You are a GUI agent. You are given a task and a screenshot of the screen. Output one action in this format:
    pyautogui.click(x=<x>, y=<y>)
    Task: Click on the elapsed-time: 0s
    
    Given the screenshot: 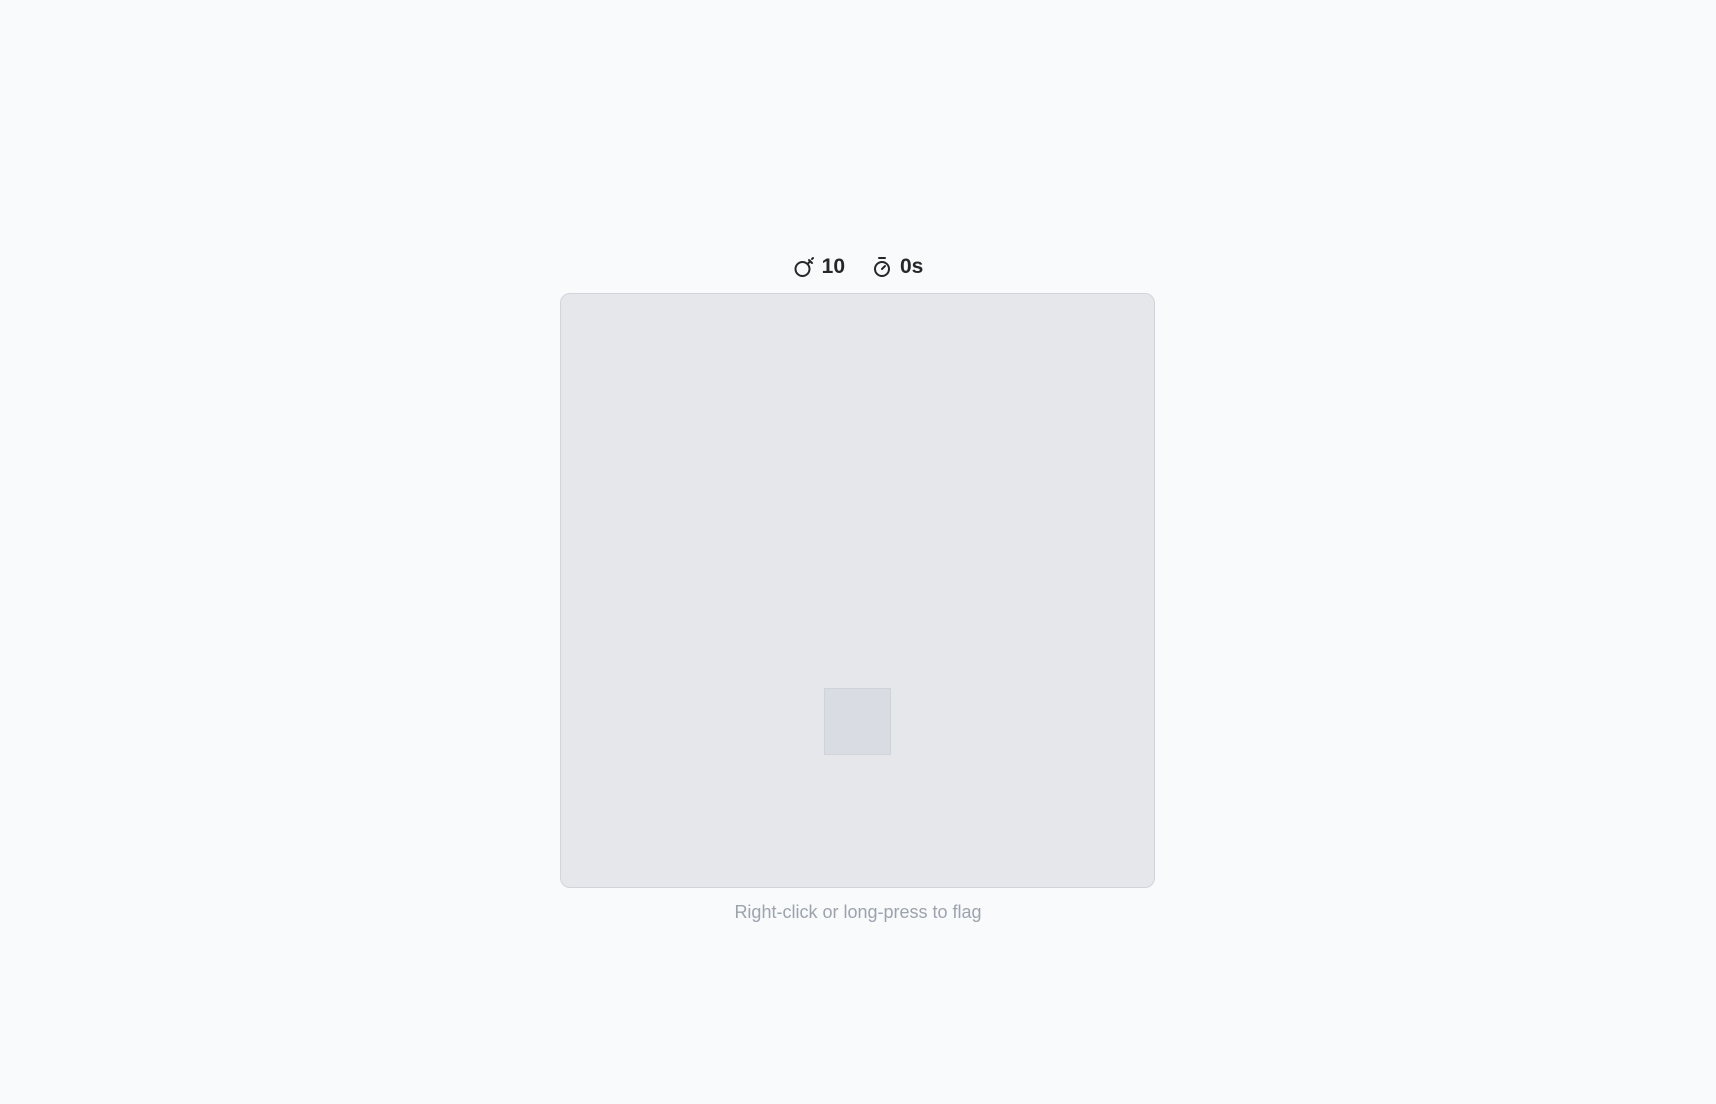 What is the action you would take?
    pyautogui.click(x=912, y=266)
    